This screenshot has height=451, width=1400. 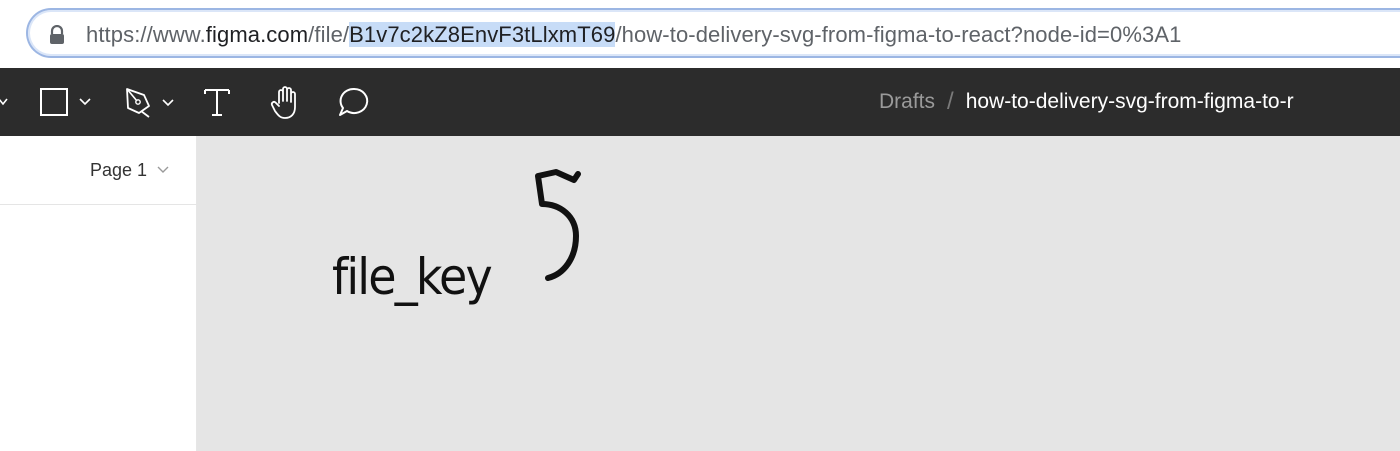 What do you see at coordinates (119, 170) in the screenshot?
I see `page-label: Page 1` at bounding box center [119, 170].